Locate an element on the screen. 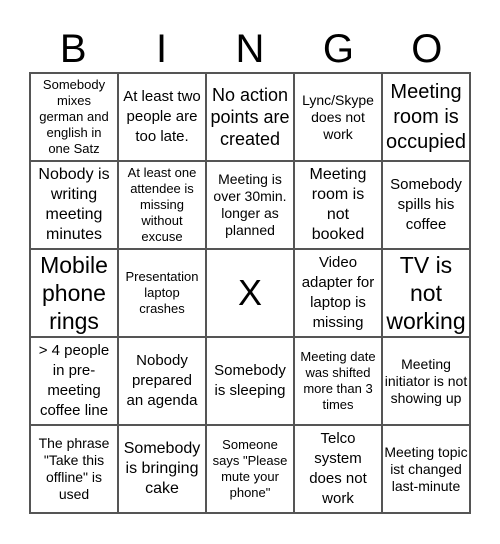  bingo-cell: Nobody prepared an agenda is located at coordinates (162, 381).